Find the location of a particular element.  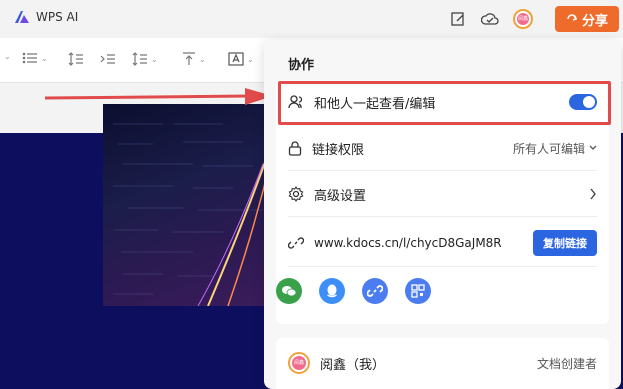

copy-link-icon is located at coordinates (375, 291).